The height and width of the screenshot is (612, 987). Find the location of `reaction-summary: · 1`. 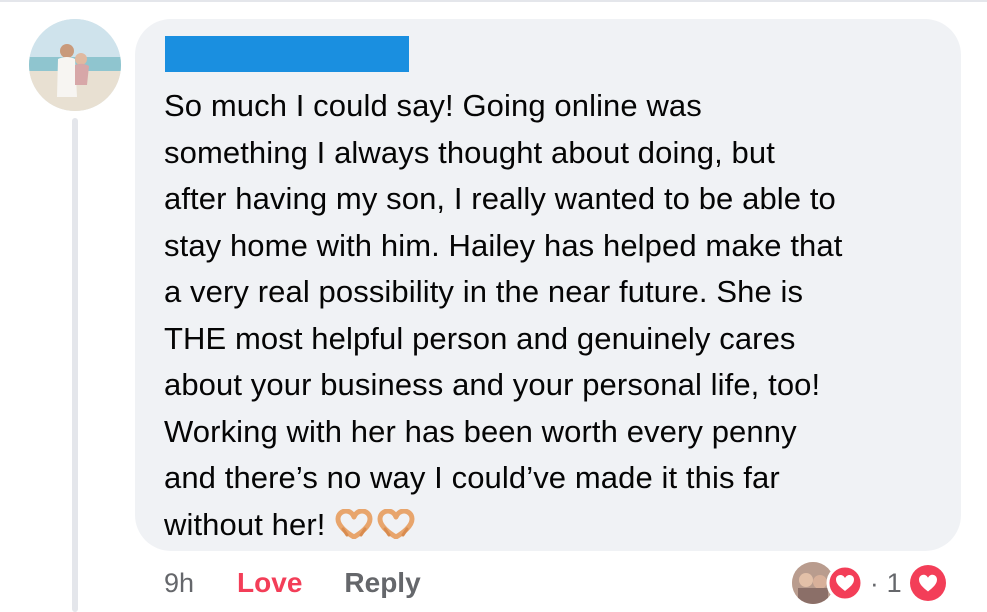

reaction-summary: · 1 is located at coordinates (870, 583).